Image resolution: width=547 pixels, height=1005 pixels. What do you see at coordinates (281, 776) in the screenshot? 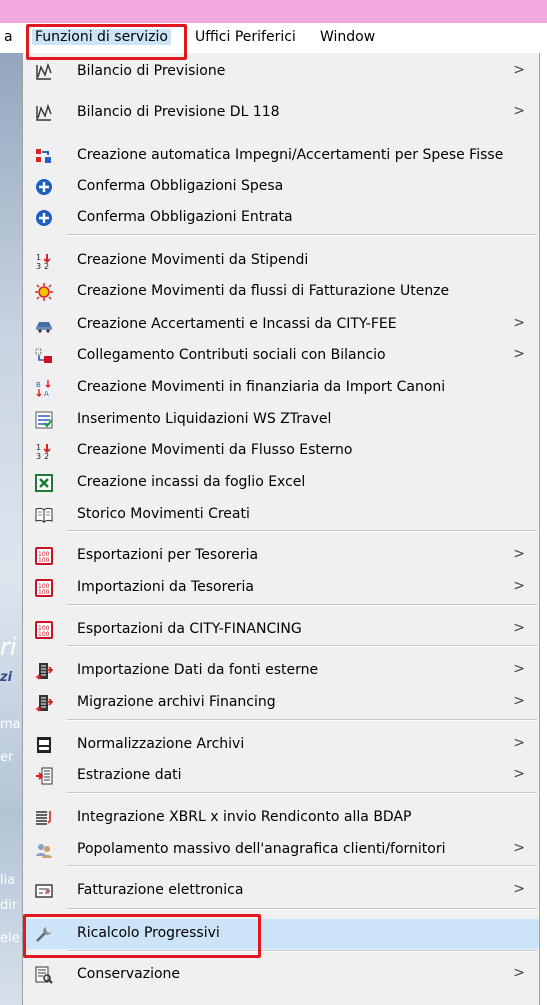
I see `menu-item-estrazione-dati: Estrazione dati >` at bounding box center [281, 776].